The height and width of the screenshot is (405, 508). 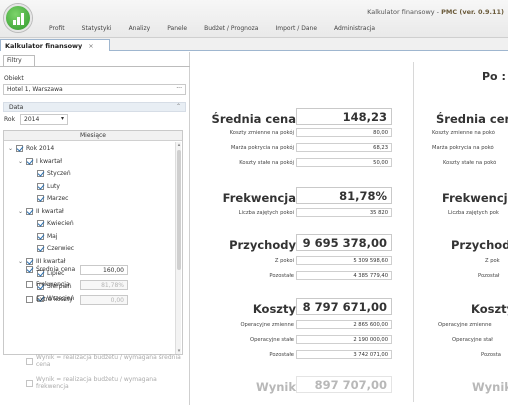 What do you see at coordinates (50, 211) in the screenshot?
I see `tree-item-label: II kwartał` at bounding box center [50, 211].